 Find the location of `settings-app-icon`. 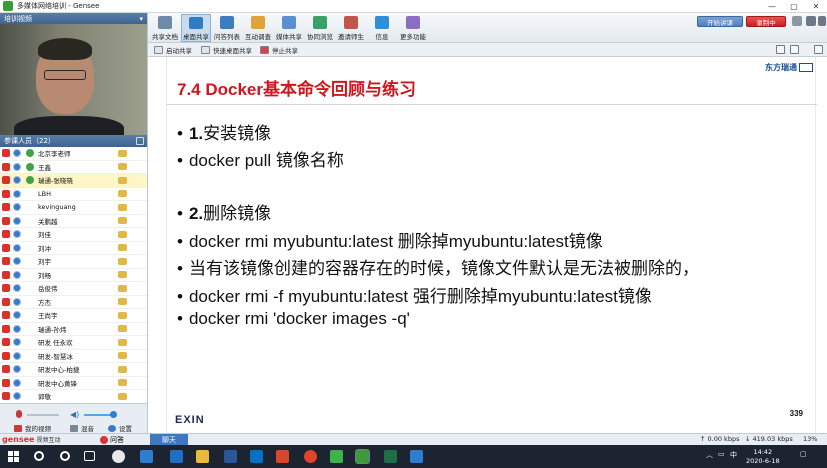

settings-app-icon is located at coordinates (118, 456).